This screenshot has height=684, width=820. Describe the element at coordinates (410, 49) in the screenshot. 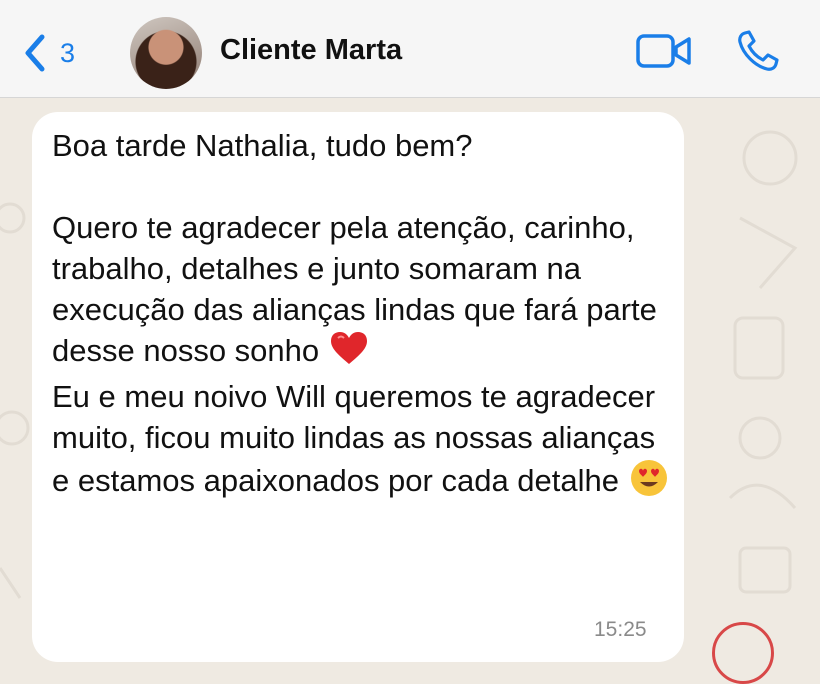

I see `chat-header: 3 Cliente Marta` at that location.